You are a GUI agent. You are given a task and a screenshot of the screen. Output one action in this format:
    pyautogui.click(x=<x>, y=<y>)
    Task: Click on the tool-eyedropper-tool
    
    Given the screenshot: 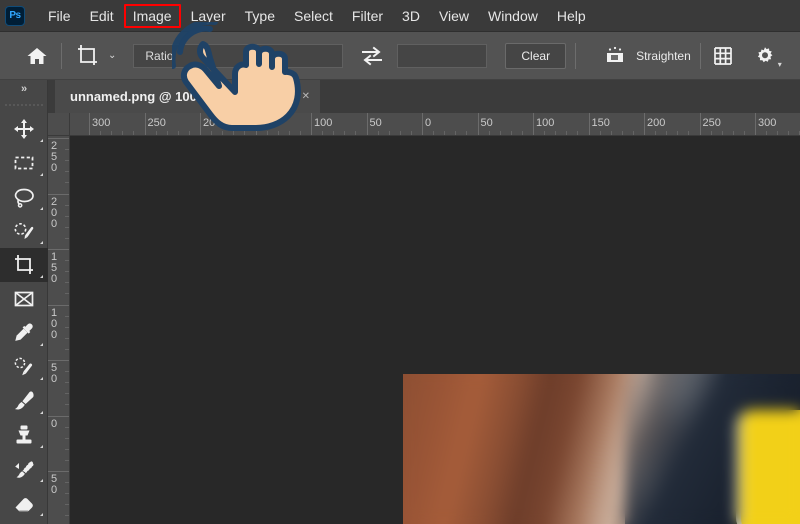 What is the action you would take?
    pyautogui.click(x=24, y=333)
    